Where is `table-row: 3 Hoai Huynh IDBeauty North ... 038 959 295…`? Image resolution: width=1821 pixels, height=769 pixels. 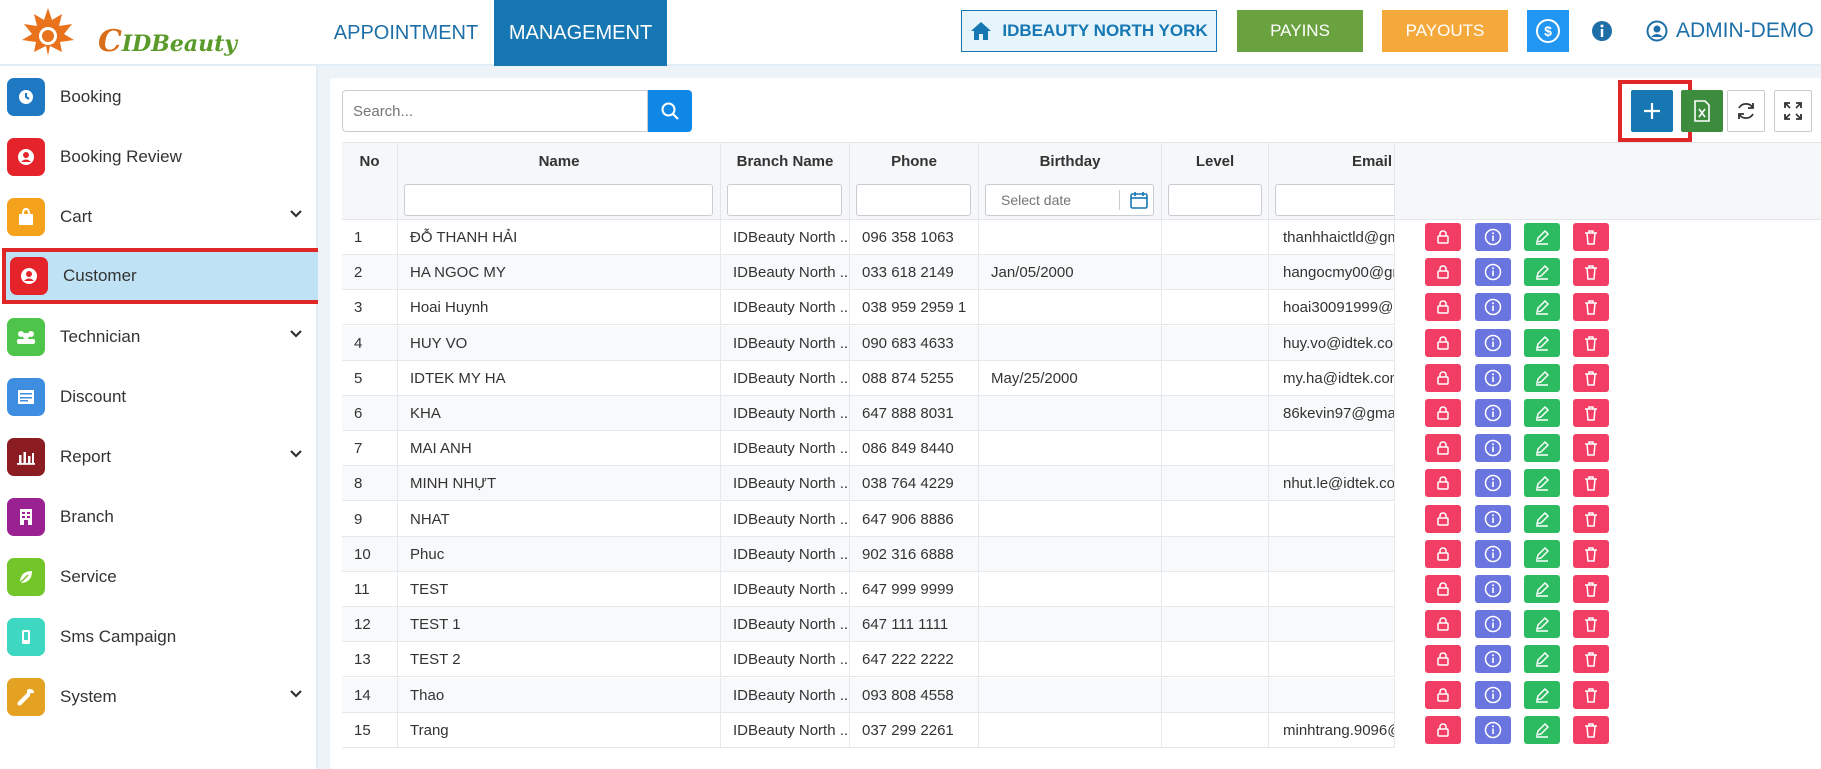
table-row: 3 Hoai Huynh IDBeauty North ... 038 959 295… is located at coordinates (1081, 308).